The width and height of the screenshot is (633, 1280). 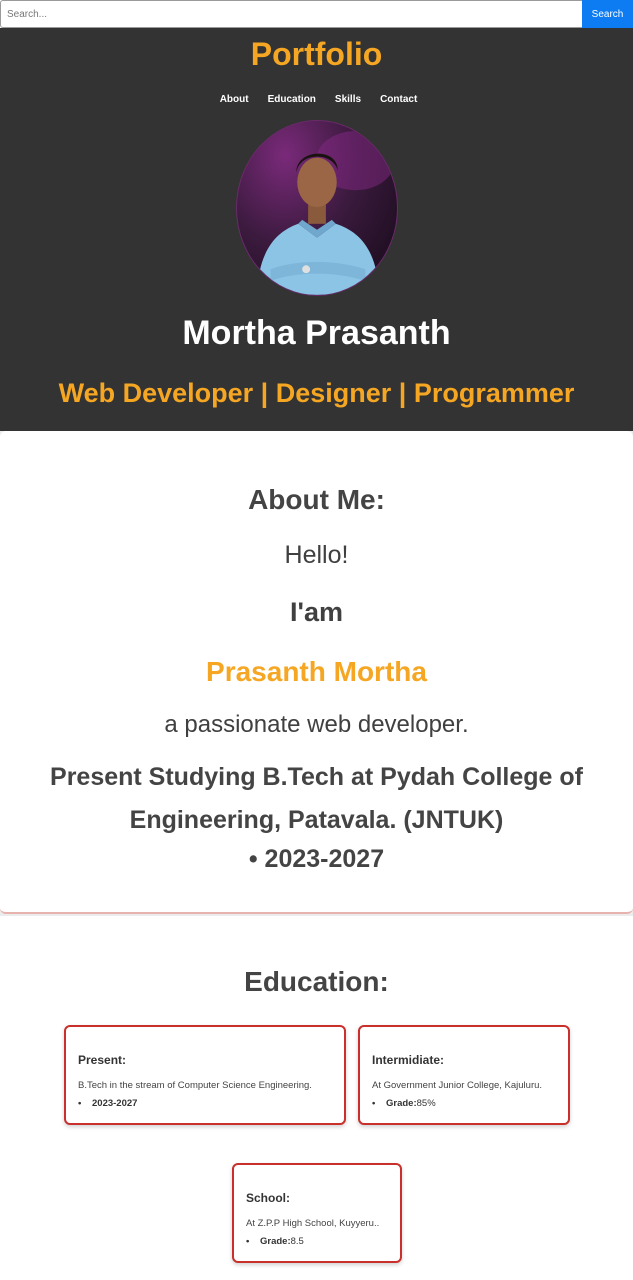 I want to click on about-name: Prasanth Mortha, so click(x=316, y=671).